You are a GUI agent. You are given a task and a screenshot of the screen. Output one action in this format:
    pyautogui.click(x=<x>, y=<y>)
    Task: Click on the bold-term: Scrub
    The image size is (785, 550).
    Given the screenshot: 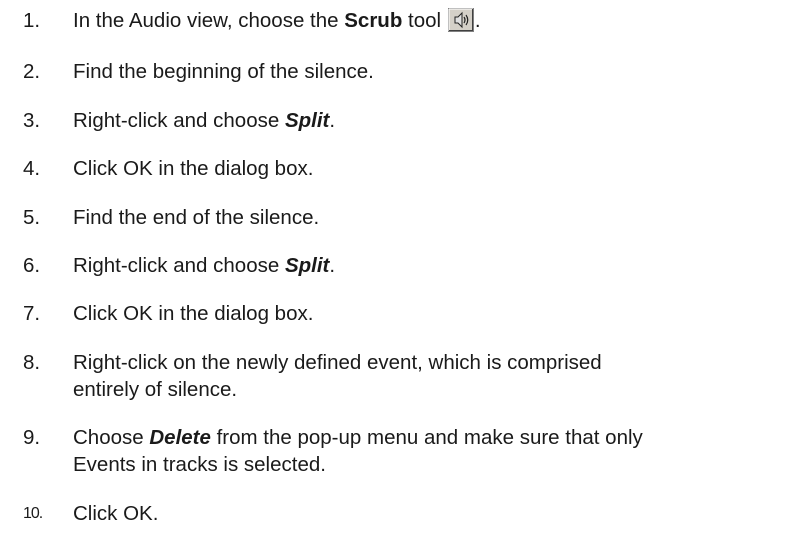 What is the action you would take?
    pyautogui.click(x=373, y=20)
    